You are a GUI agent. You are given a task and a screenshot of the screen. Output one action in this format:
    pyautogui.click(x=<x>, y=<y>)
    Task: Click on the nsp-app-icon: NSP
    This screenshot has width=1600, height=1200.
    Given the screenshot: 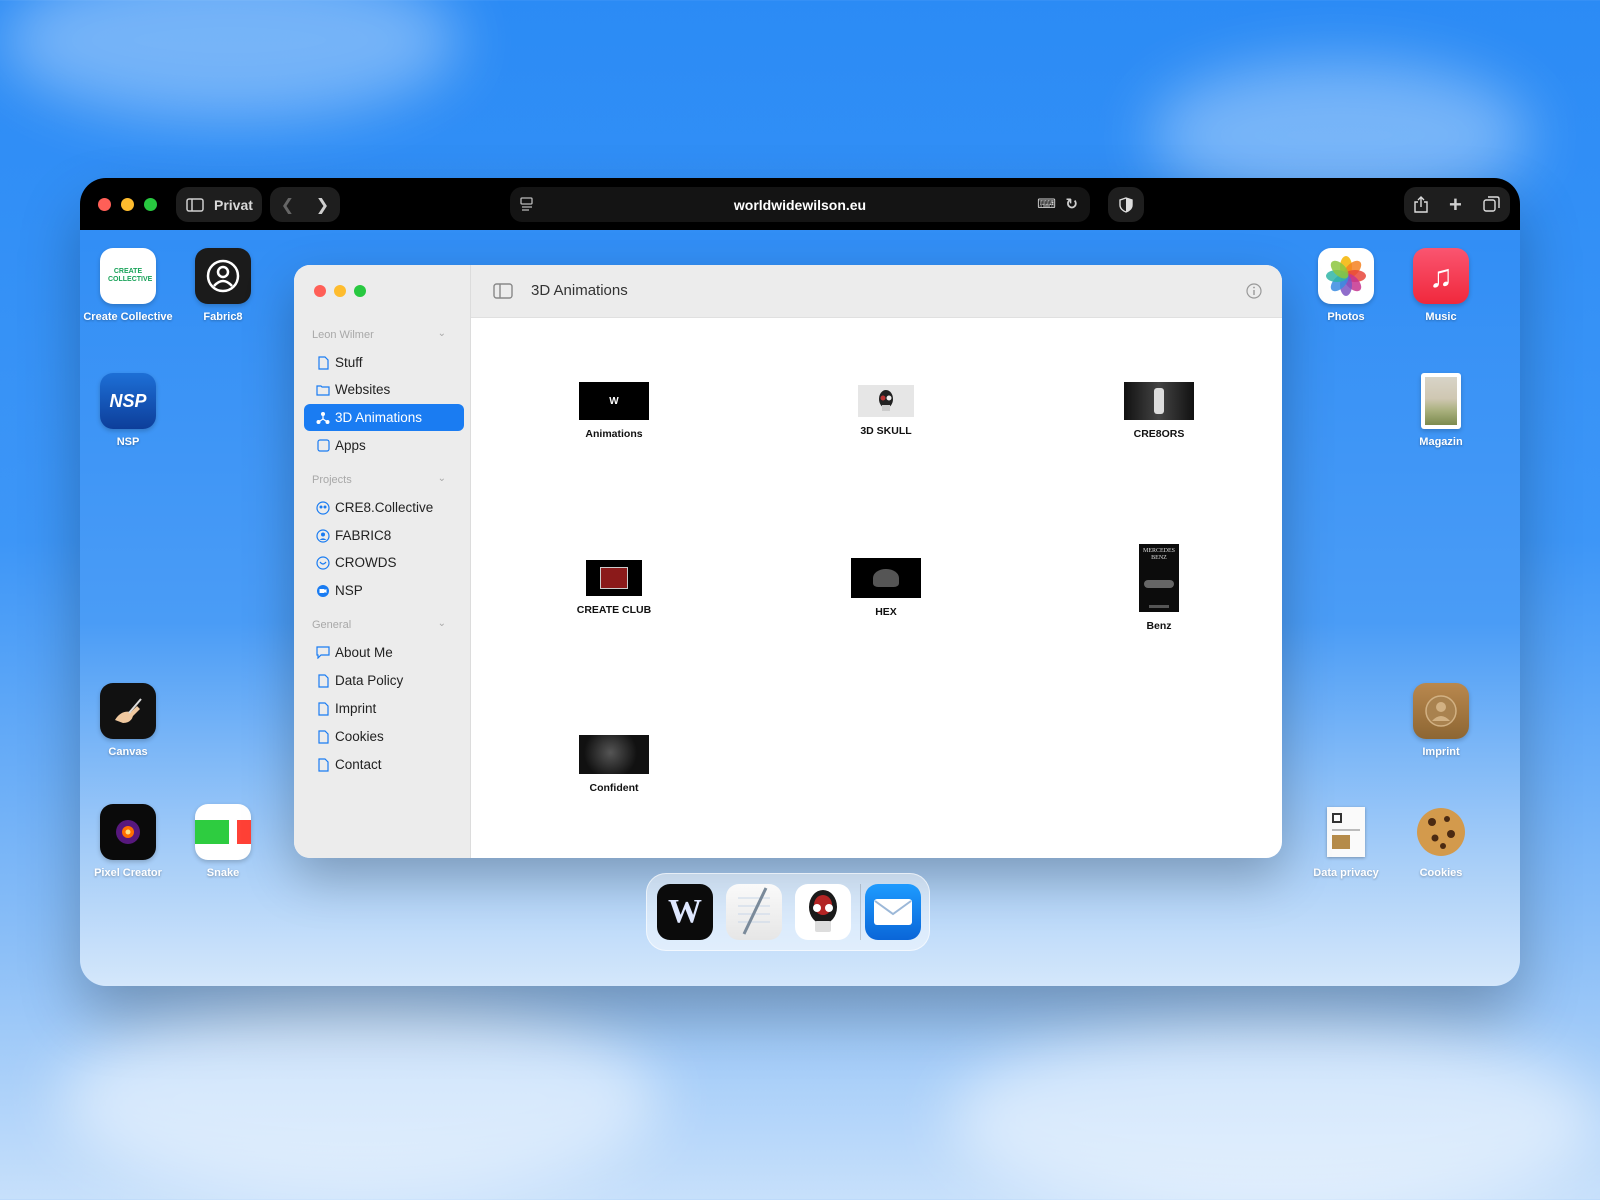 What is the action you would take?
    pyautogui.click(x=128, y=401)
    